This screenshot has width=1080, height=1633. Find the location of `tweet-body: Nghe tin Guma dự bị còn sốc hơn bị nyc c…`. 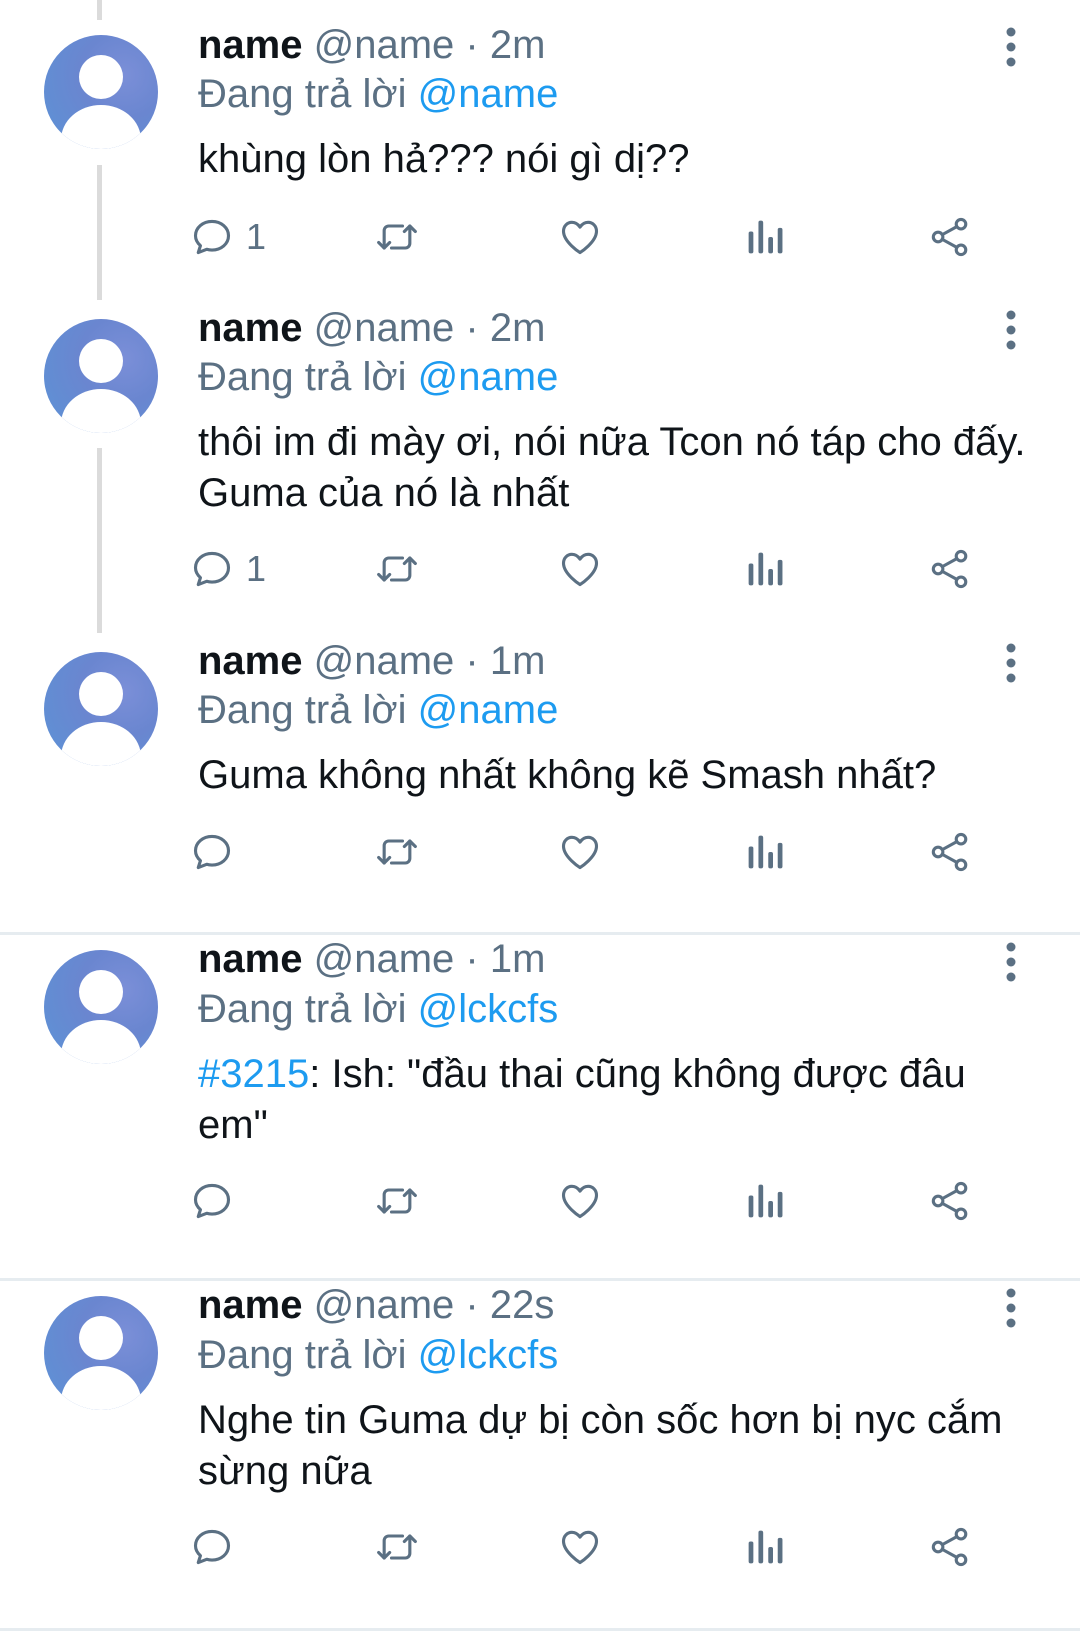

tweet-body: Nghe tin Guma dự bị còn sốc hơn bị nyc c… is located at coordinates (600, 1445).